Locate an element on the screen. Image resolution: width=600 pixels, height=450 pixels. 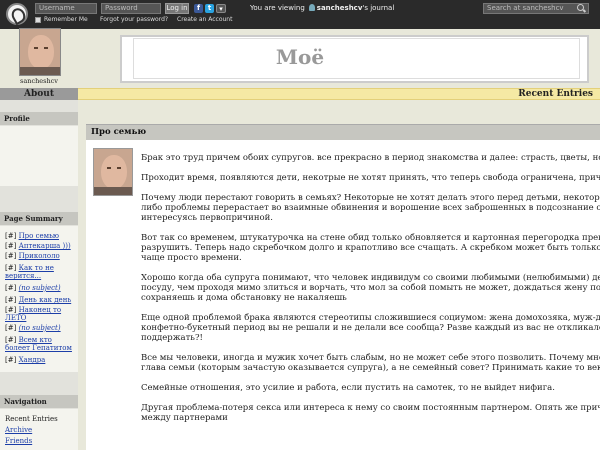
summary-entry-link: Прикололо is located at coordinates (39, 256).